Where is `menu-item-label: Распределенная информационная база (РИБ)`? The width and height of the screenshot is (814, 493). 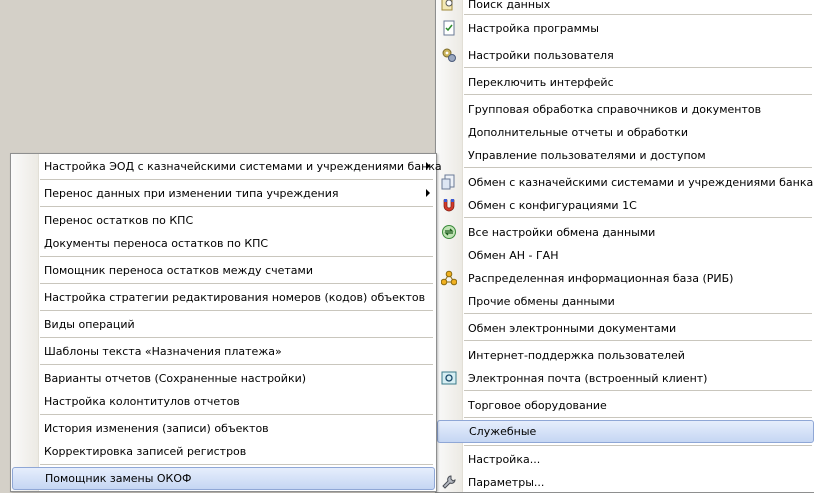
menu-item-label: Распределенная информационная база (РИБ) is located at coordinates (601, 278).